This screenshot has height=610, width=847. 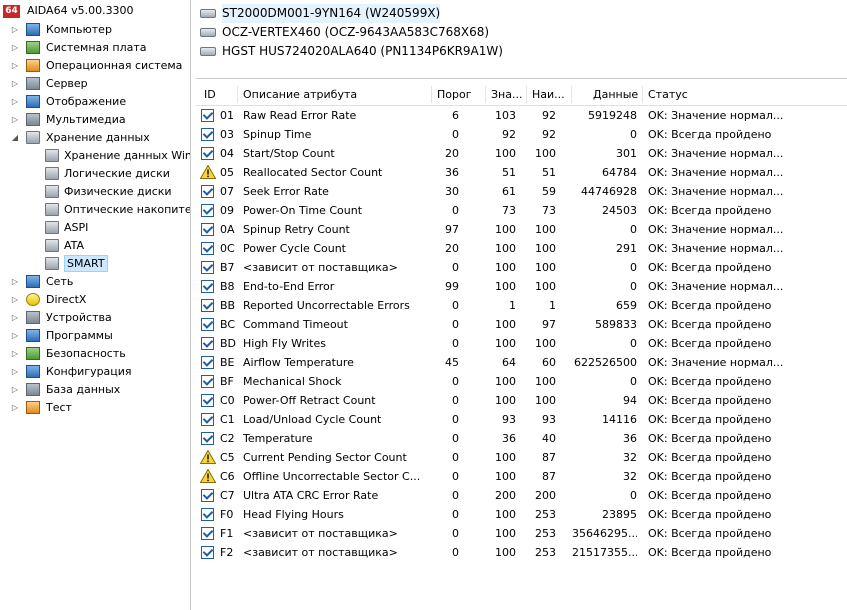 I want to click on tree-item: ▷ DirectX, so click(x=94, y=299).